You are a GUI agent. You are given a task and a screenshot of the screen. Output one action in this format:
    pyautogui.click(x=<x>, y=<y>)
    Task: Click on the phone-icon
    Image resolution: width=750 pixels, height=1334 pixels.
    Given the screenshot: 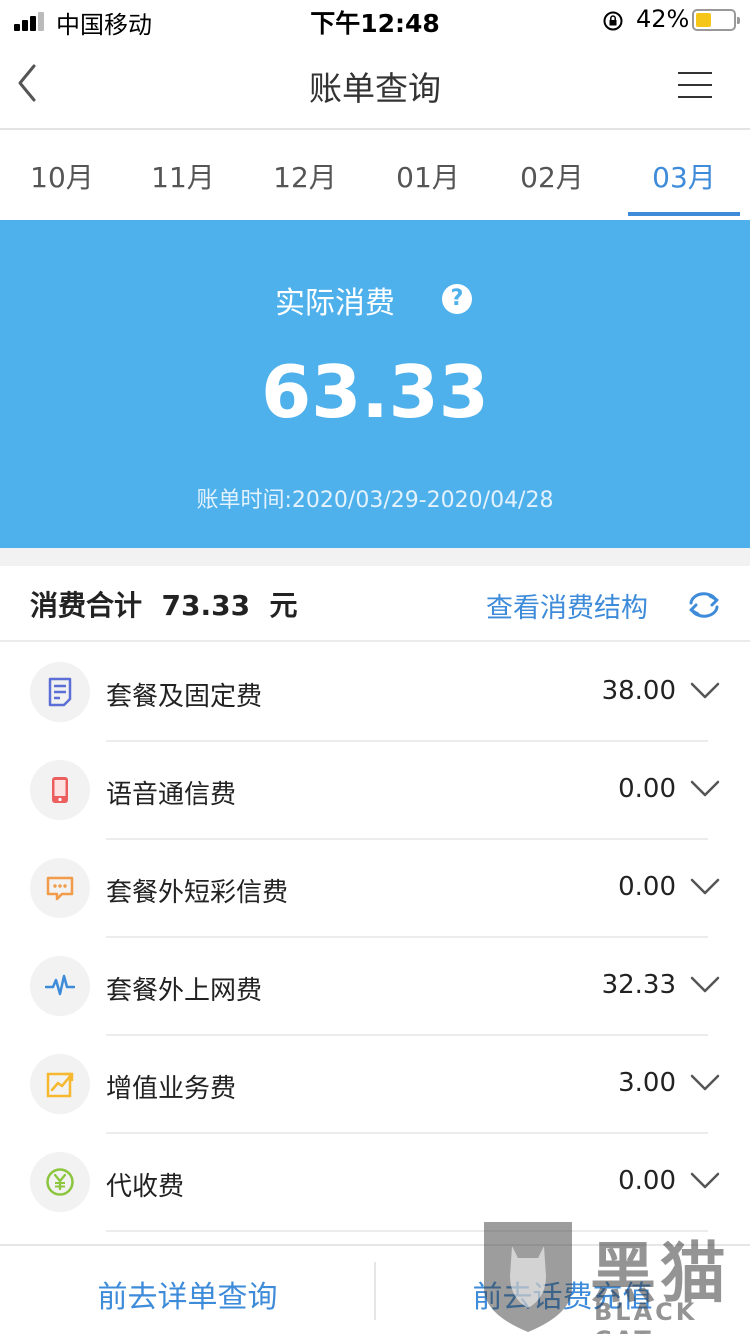 What is the action you would take?
    pyautogui.click(x=60, y=790)
    